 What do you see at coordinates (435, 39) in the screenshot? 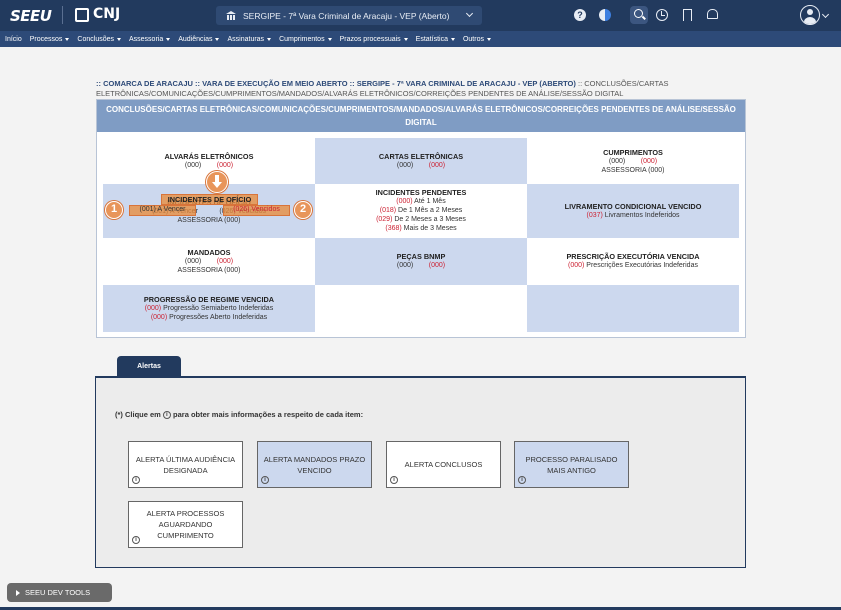
I see `menu-estatistica: Estatística` at bounding box center [435, 39].